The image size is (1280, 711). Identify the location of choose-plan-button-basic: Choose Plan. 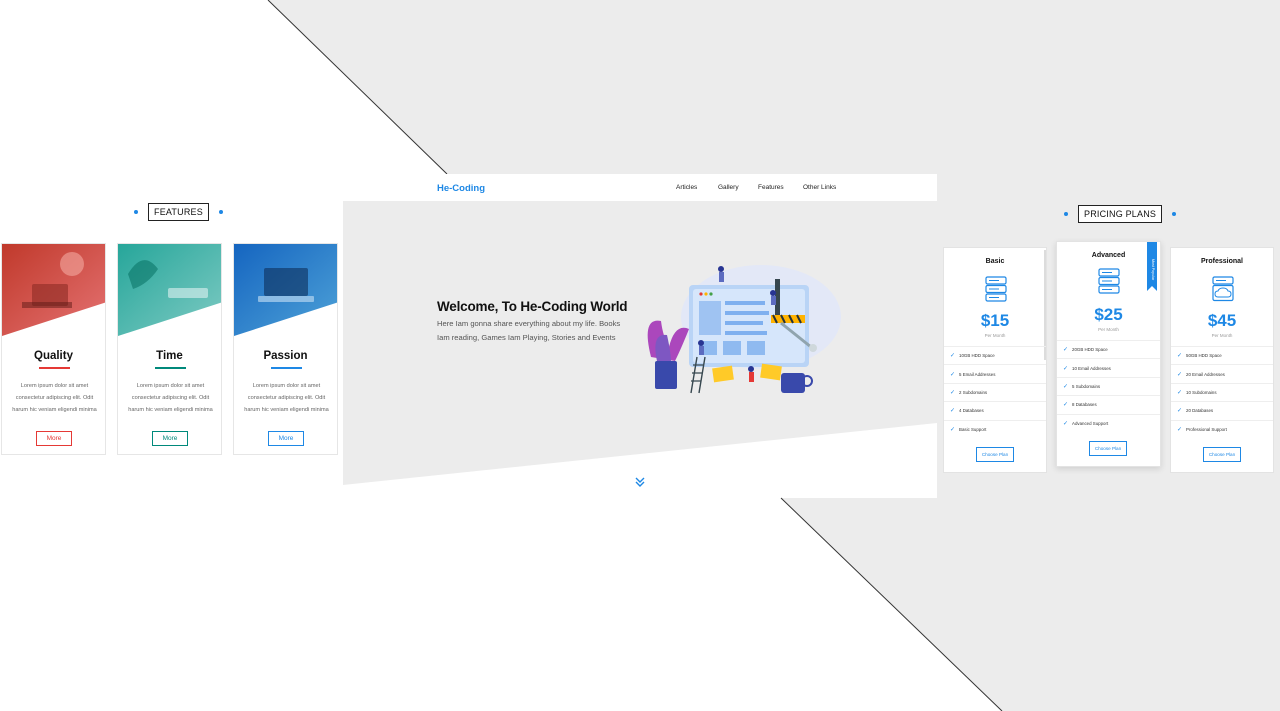
(995, 454).